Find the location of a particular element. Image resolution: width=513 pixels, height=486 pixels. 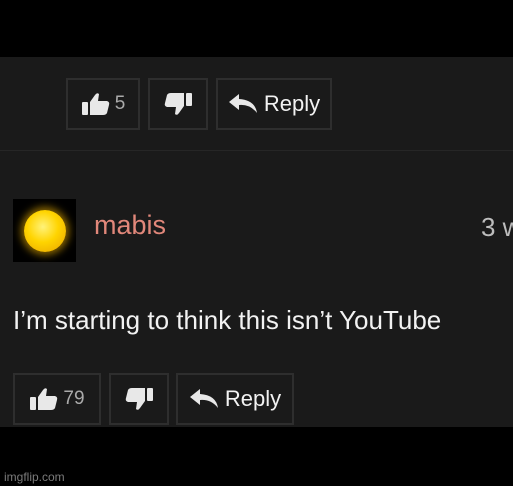

like-button: 79 is located at coordinates (57, 399).